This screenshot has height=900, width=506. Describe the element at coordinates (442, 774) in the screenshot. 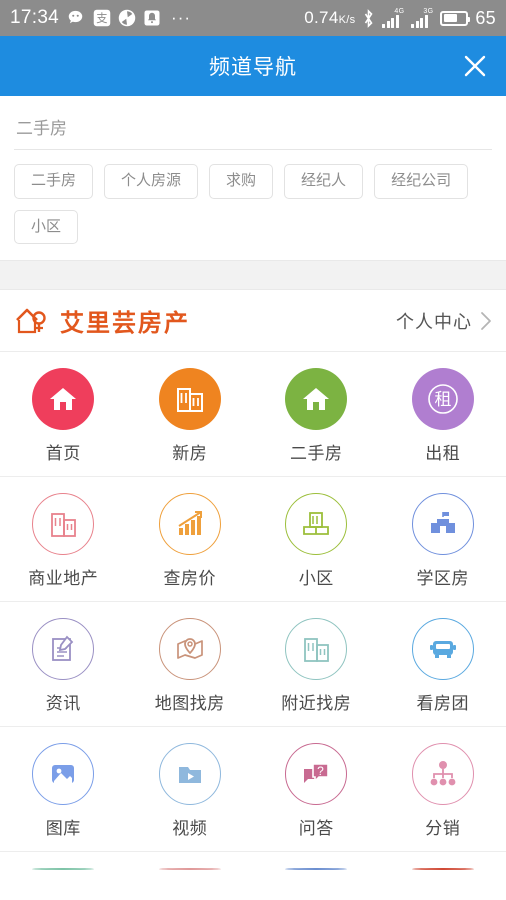

I see `distribution-icon` at that location.